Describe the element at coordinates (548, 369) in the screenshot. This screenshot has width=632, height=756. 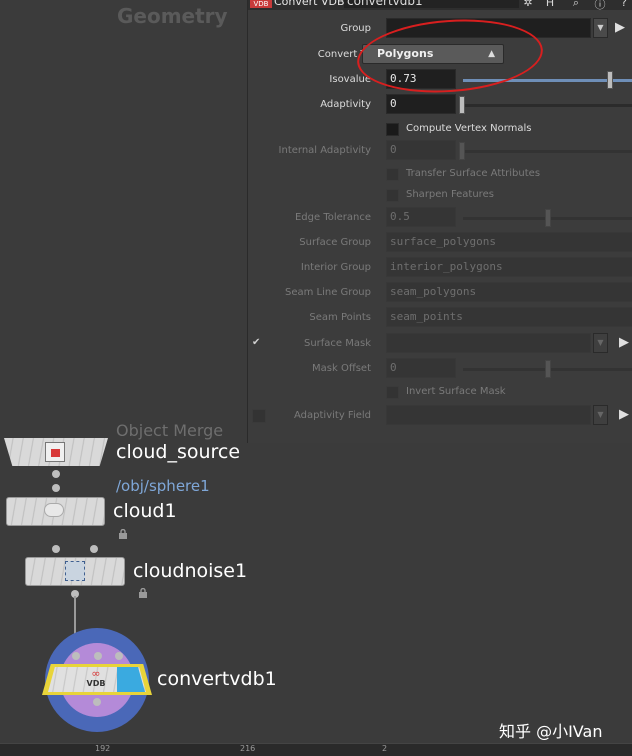
I see `mask-offset-slider-handle` at that location.